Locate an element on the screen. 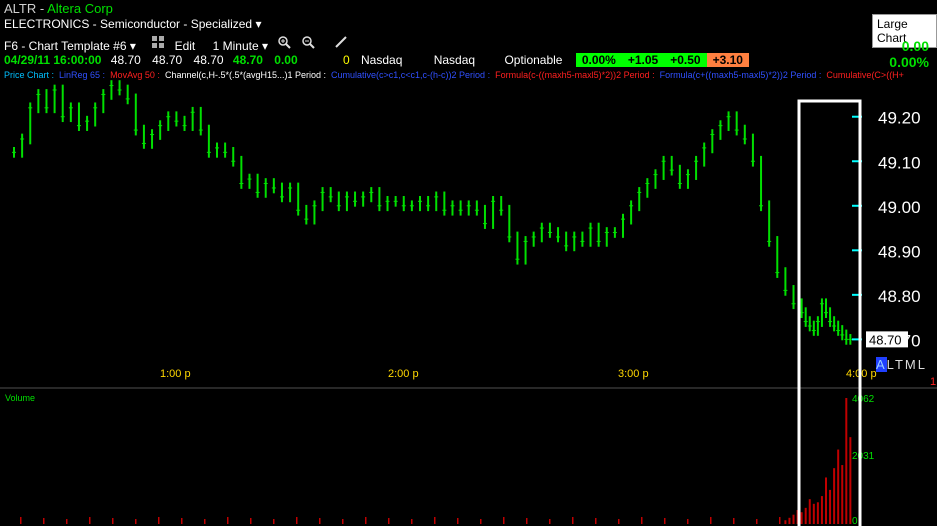 The width and height of the screenshot is (937, 526). price-axis: 49.2049.1049.0048.9048.8048.7048.70 is located at coordinates (886, 229).